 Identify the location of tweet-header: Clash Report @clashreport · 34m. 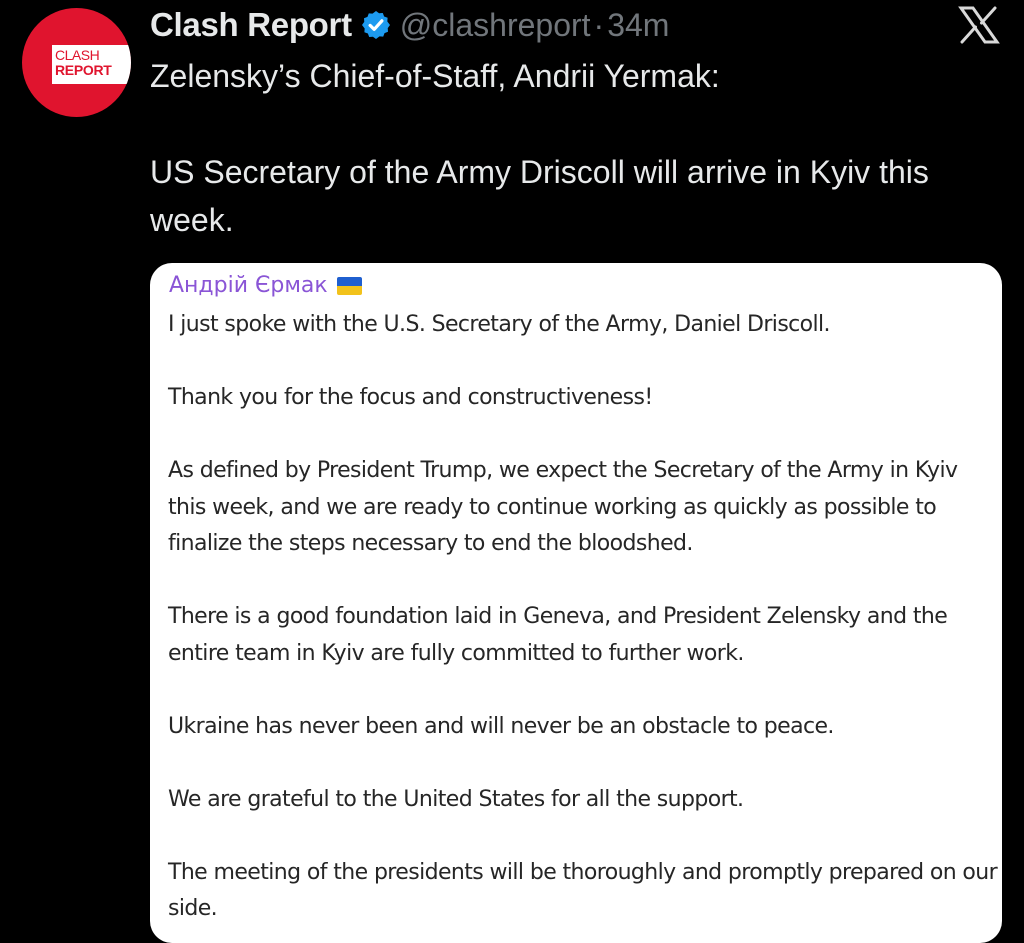
(409, 25).